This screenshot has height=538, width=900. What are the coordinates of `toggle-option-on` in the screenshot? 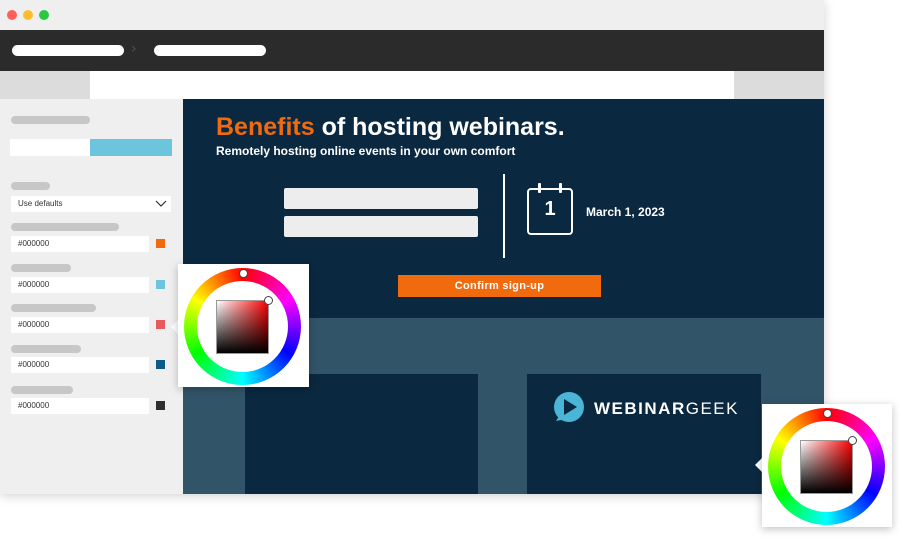 It's located at (131, 147).